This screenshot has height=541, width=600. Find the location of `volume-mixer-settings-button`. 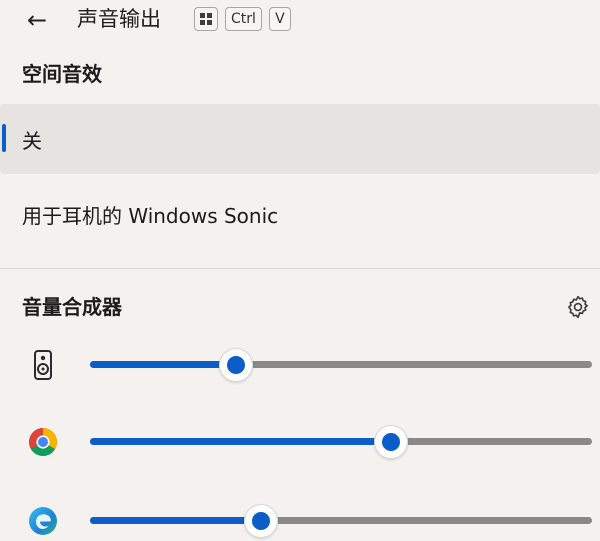

volume-mixer-settings-button is located at coordinates (578, 307).